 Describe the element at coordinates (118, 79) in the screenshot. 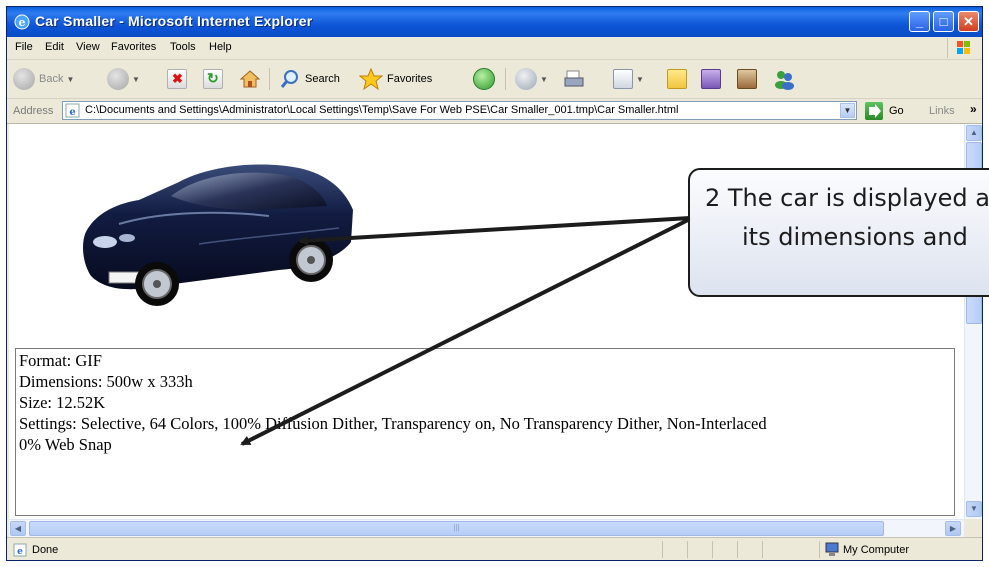

I see `forward-arrow-icon` at that location.